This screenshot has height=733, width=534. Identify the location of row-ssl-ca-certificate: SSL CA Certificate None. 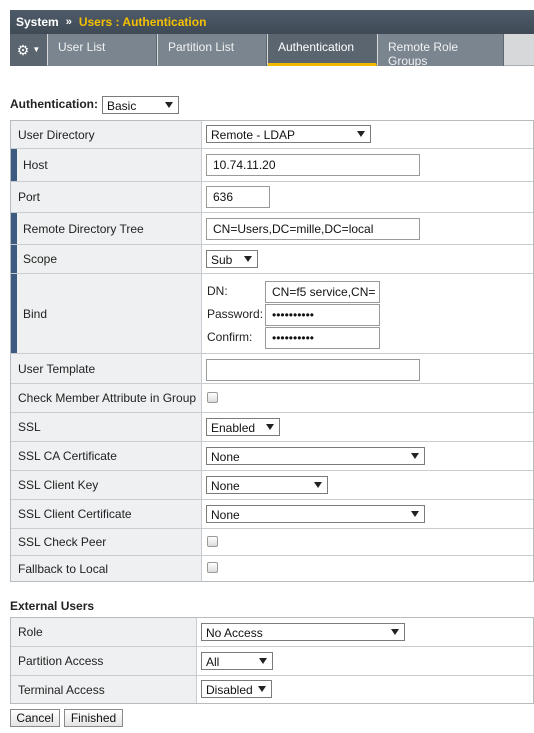
(272, 456).